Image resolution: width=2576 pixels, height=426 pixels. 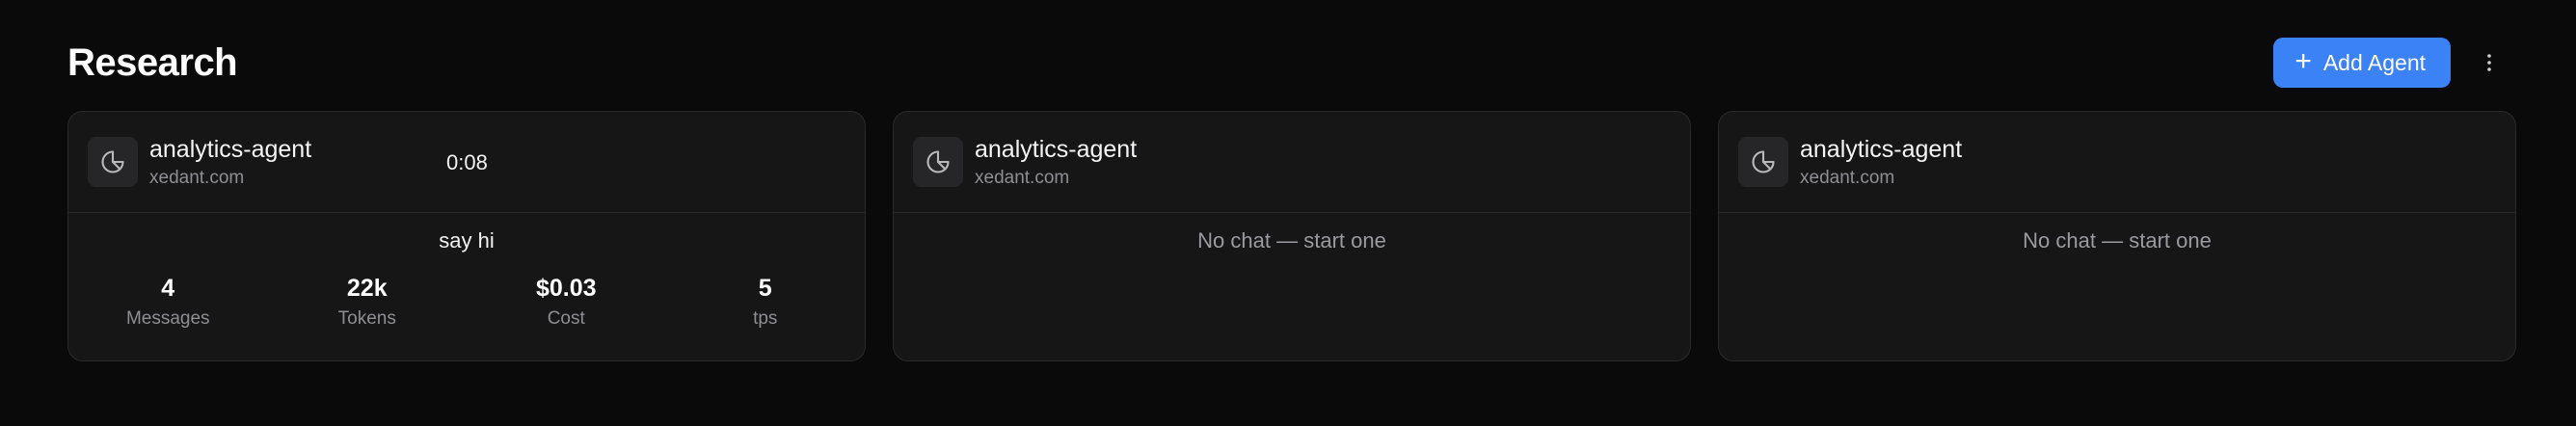 I want to click on stat-label: Messages, so click(x=168, y=319).